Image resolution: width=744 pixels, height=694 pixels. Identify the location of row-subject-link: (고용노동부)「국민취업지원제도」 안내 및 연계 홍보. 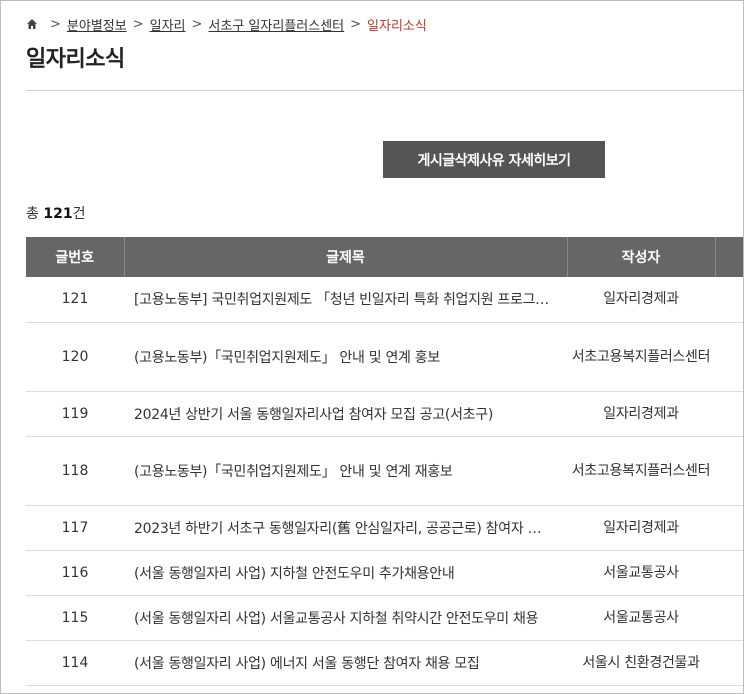
(345, 357).